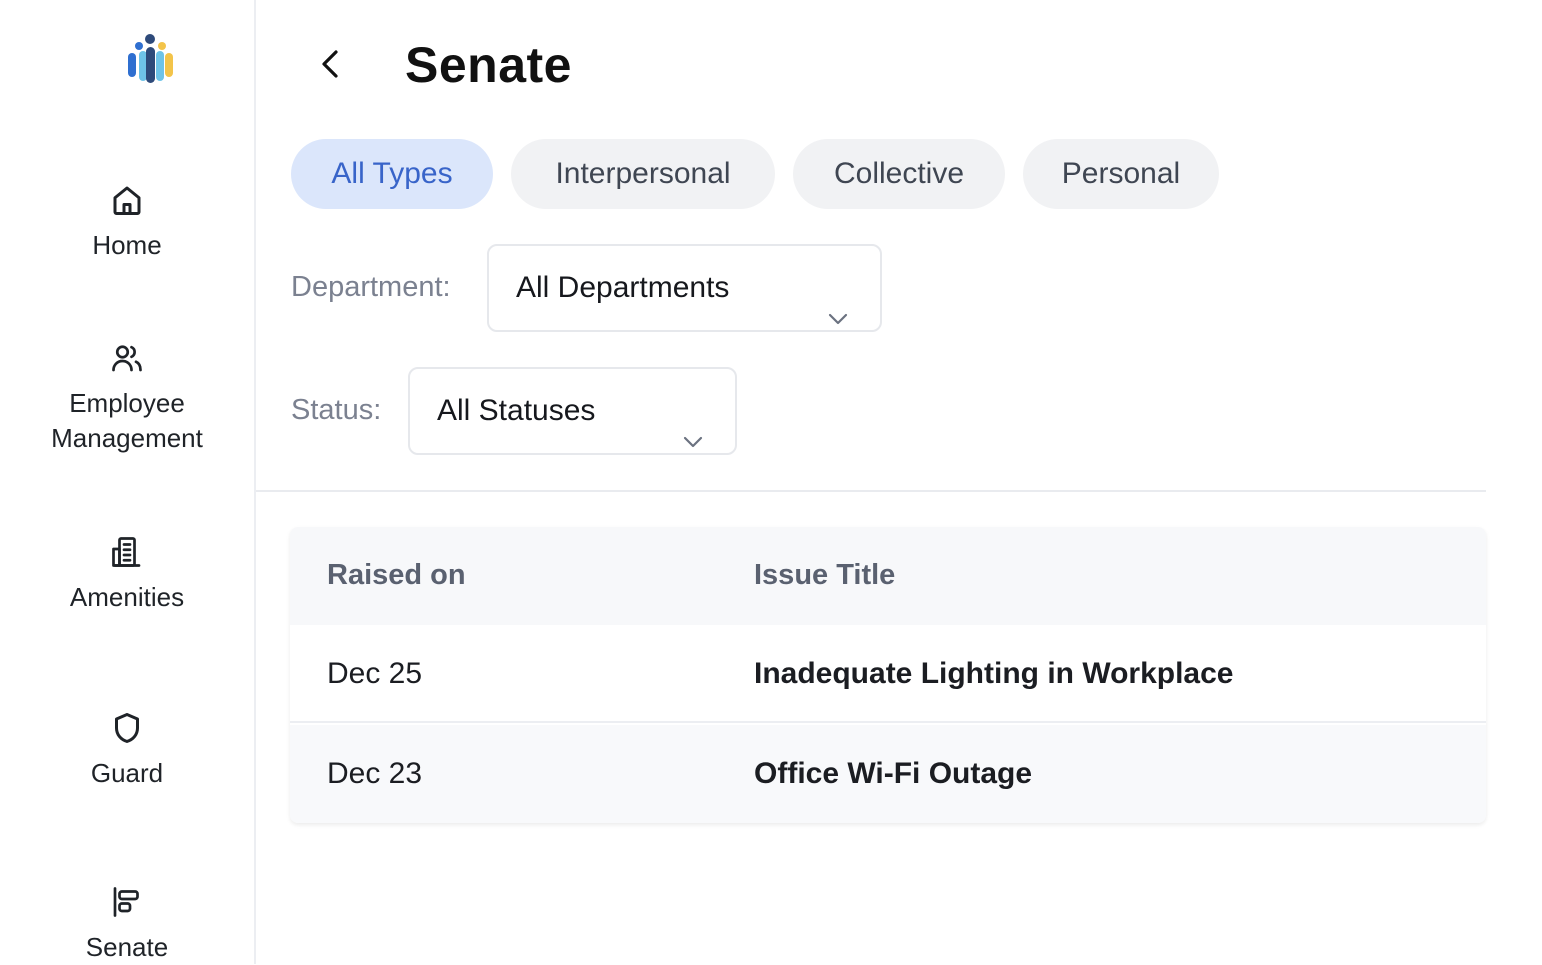  What do you see at coordinates (127, 773) in the screenshot?
I see `sidebar-item-label: Guard` at bounding box center [127, 773].